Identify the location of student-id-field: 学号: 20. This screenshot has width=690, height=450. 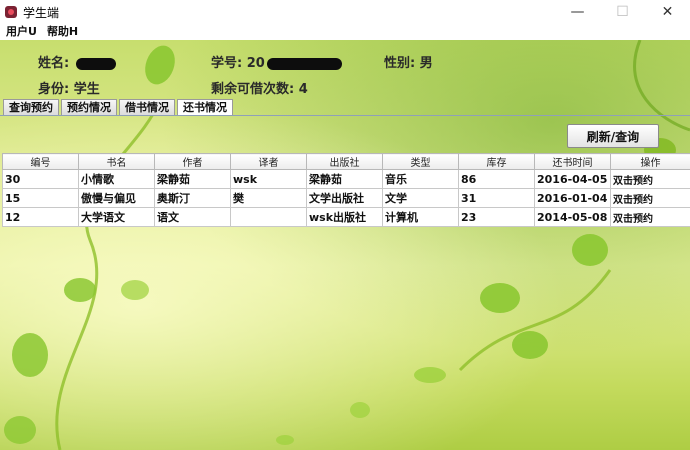
(276, 61).